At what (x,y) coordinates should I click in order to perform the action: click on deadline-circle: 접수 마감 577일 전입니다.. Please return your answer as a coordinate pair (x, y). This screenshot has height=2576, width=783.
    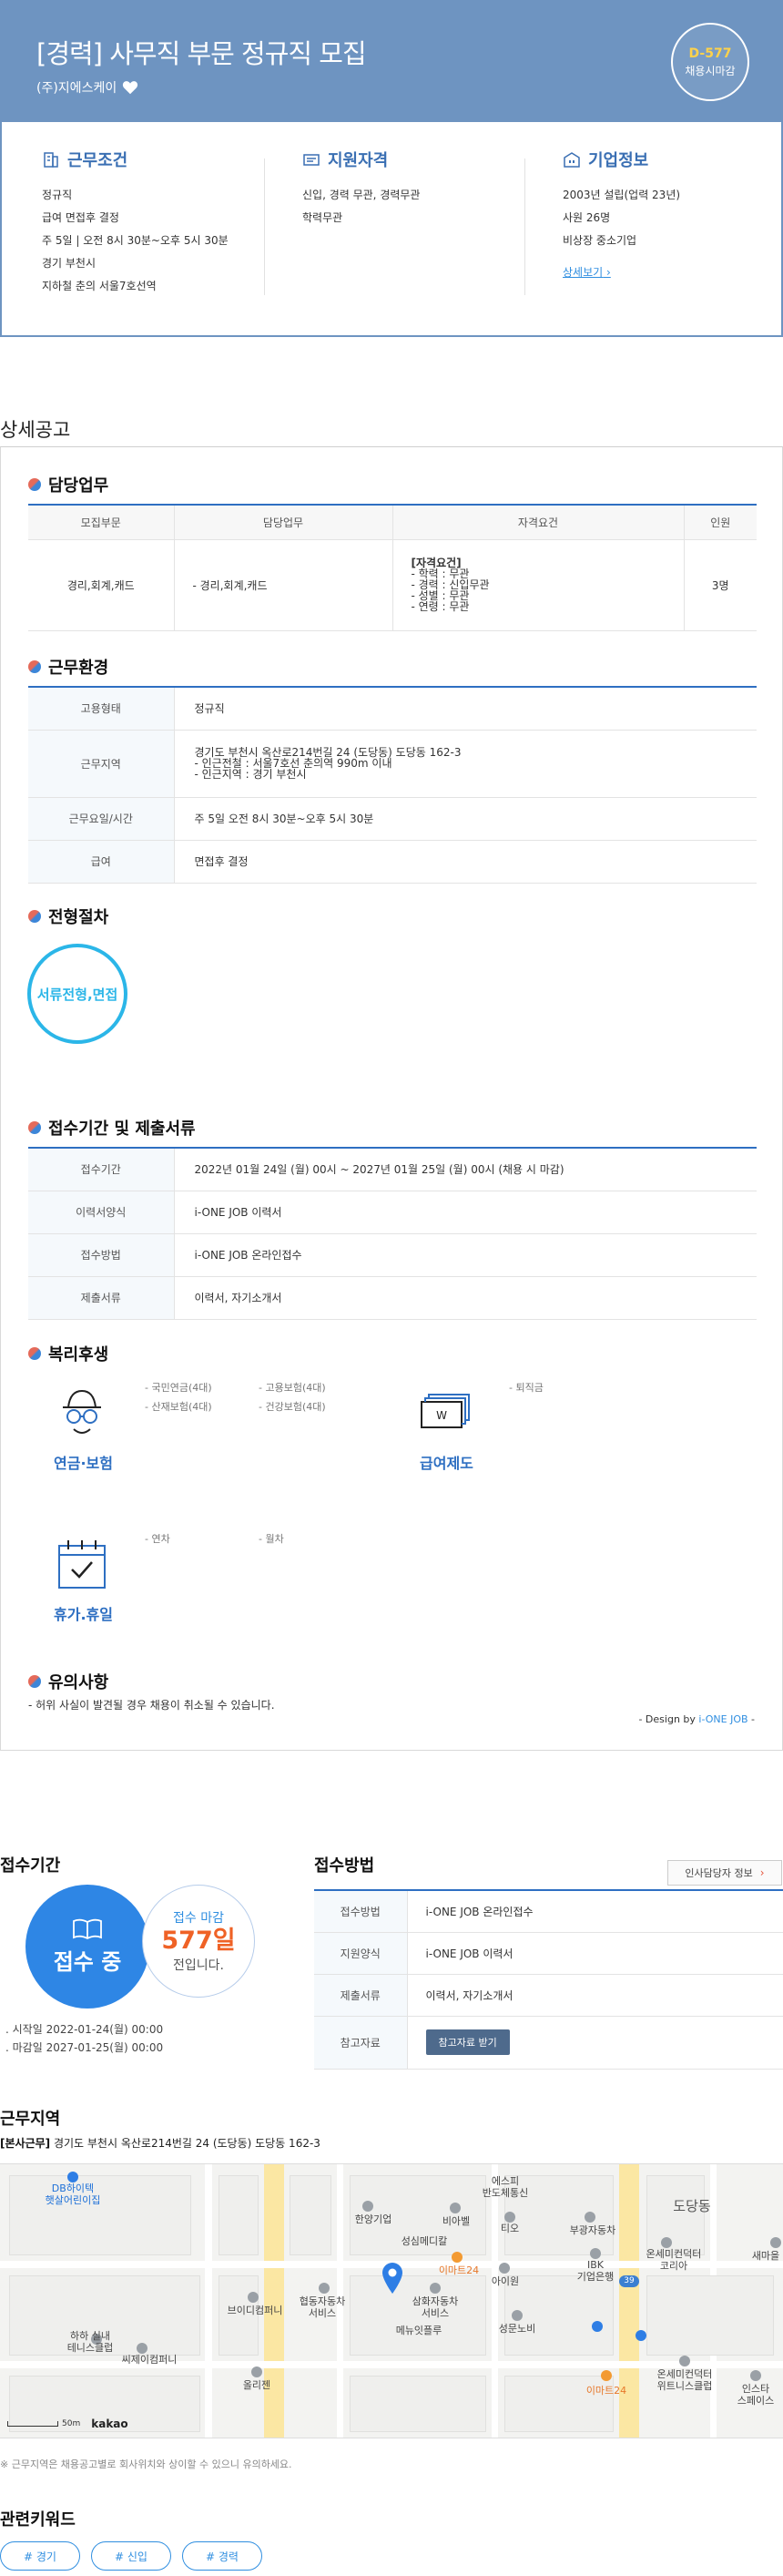
    Looking at the image, I should click on (198, 1941).